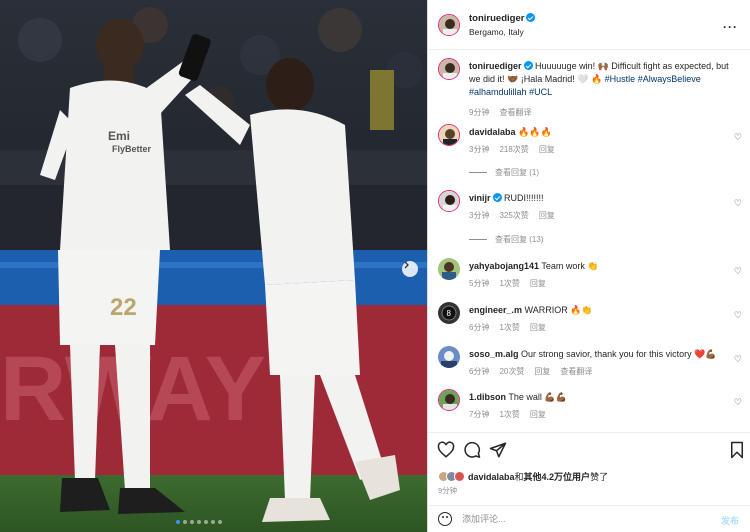 The height and width of the screenshot is (532, 750). What do you see at coordinates (600, 266) in the screenshot?
I see `comment-text: yahyabojang141 Team work 👏` at bounding box center [600, 266].